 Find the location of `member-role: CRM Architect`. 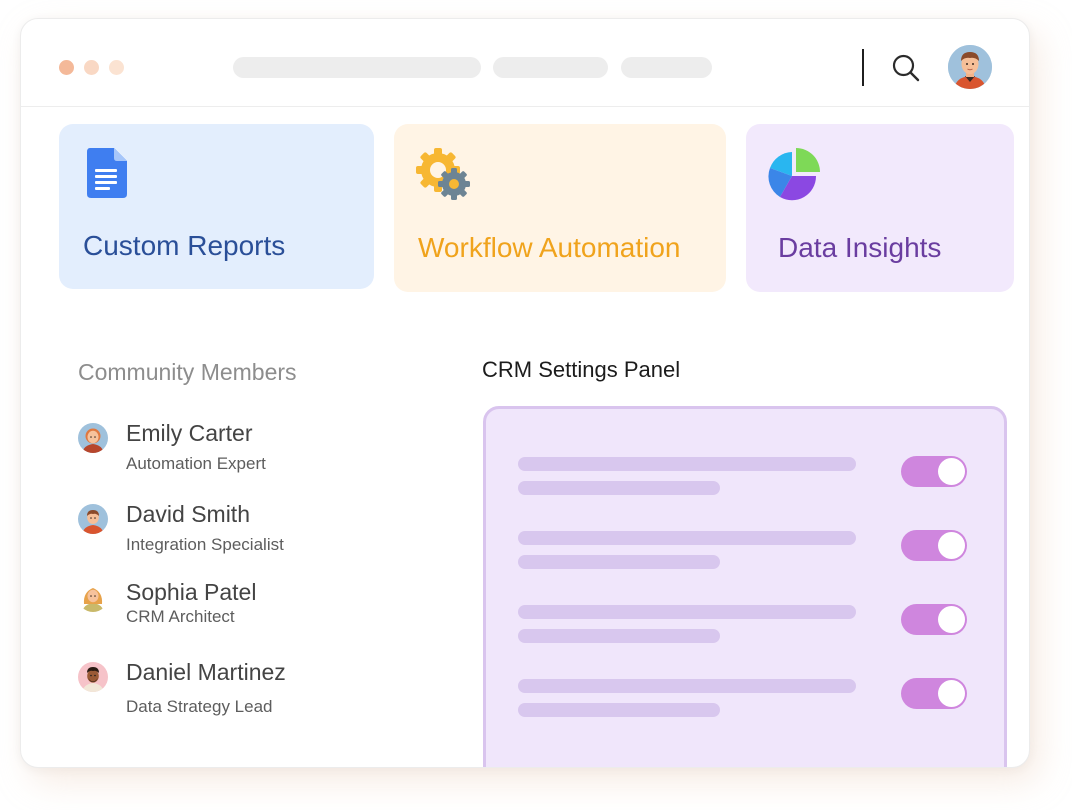

member-role: CRM Architect is located at coordinates (180, 616).